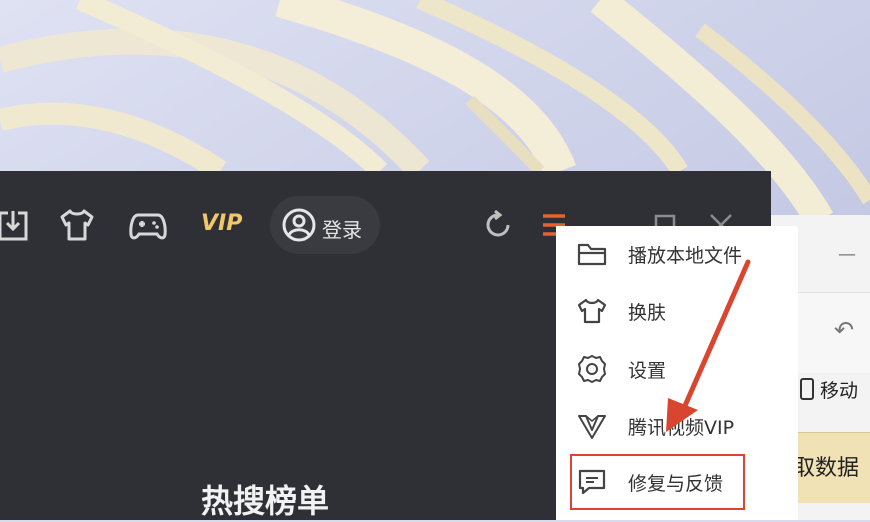  I want to click on folder-icon, so click(592, 254).